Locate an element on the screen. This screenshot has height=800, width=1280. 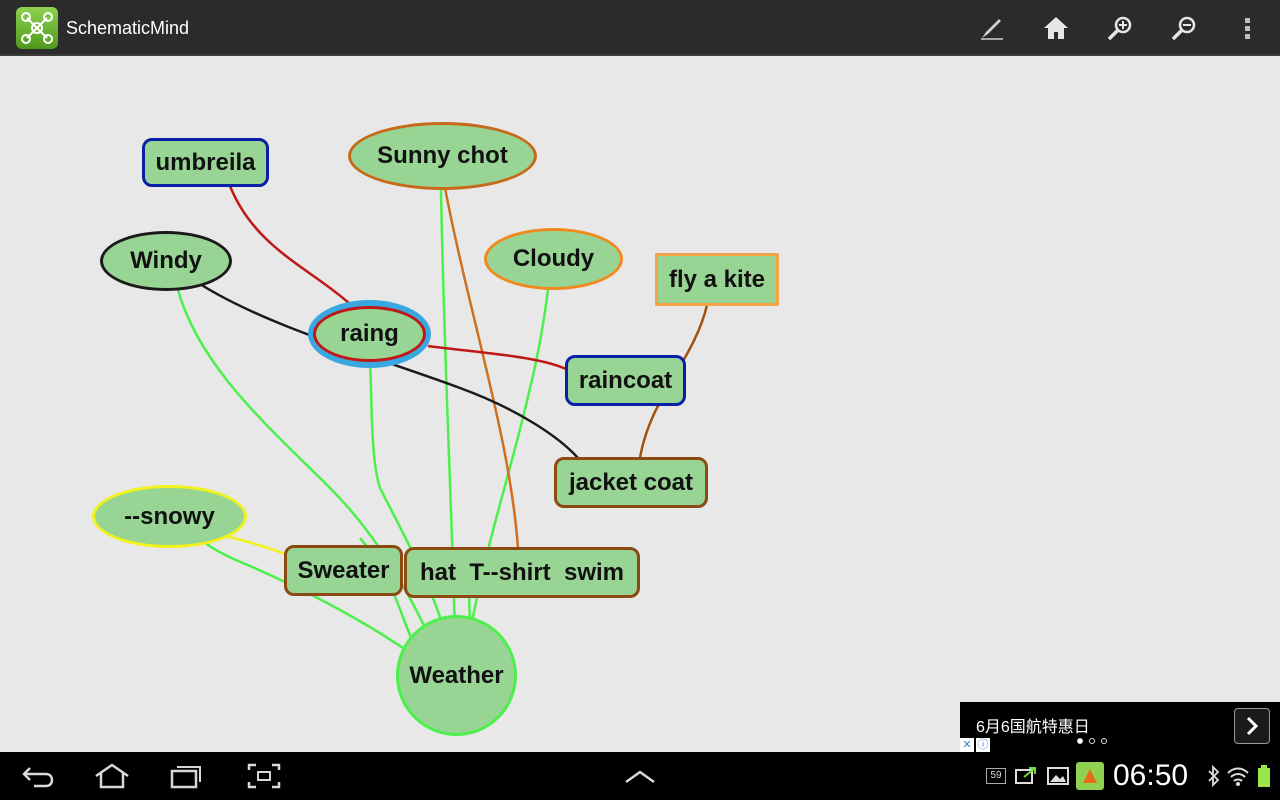
app-title: SchematicMind is located at coordinates (128, 28).